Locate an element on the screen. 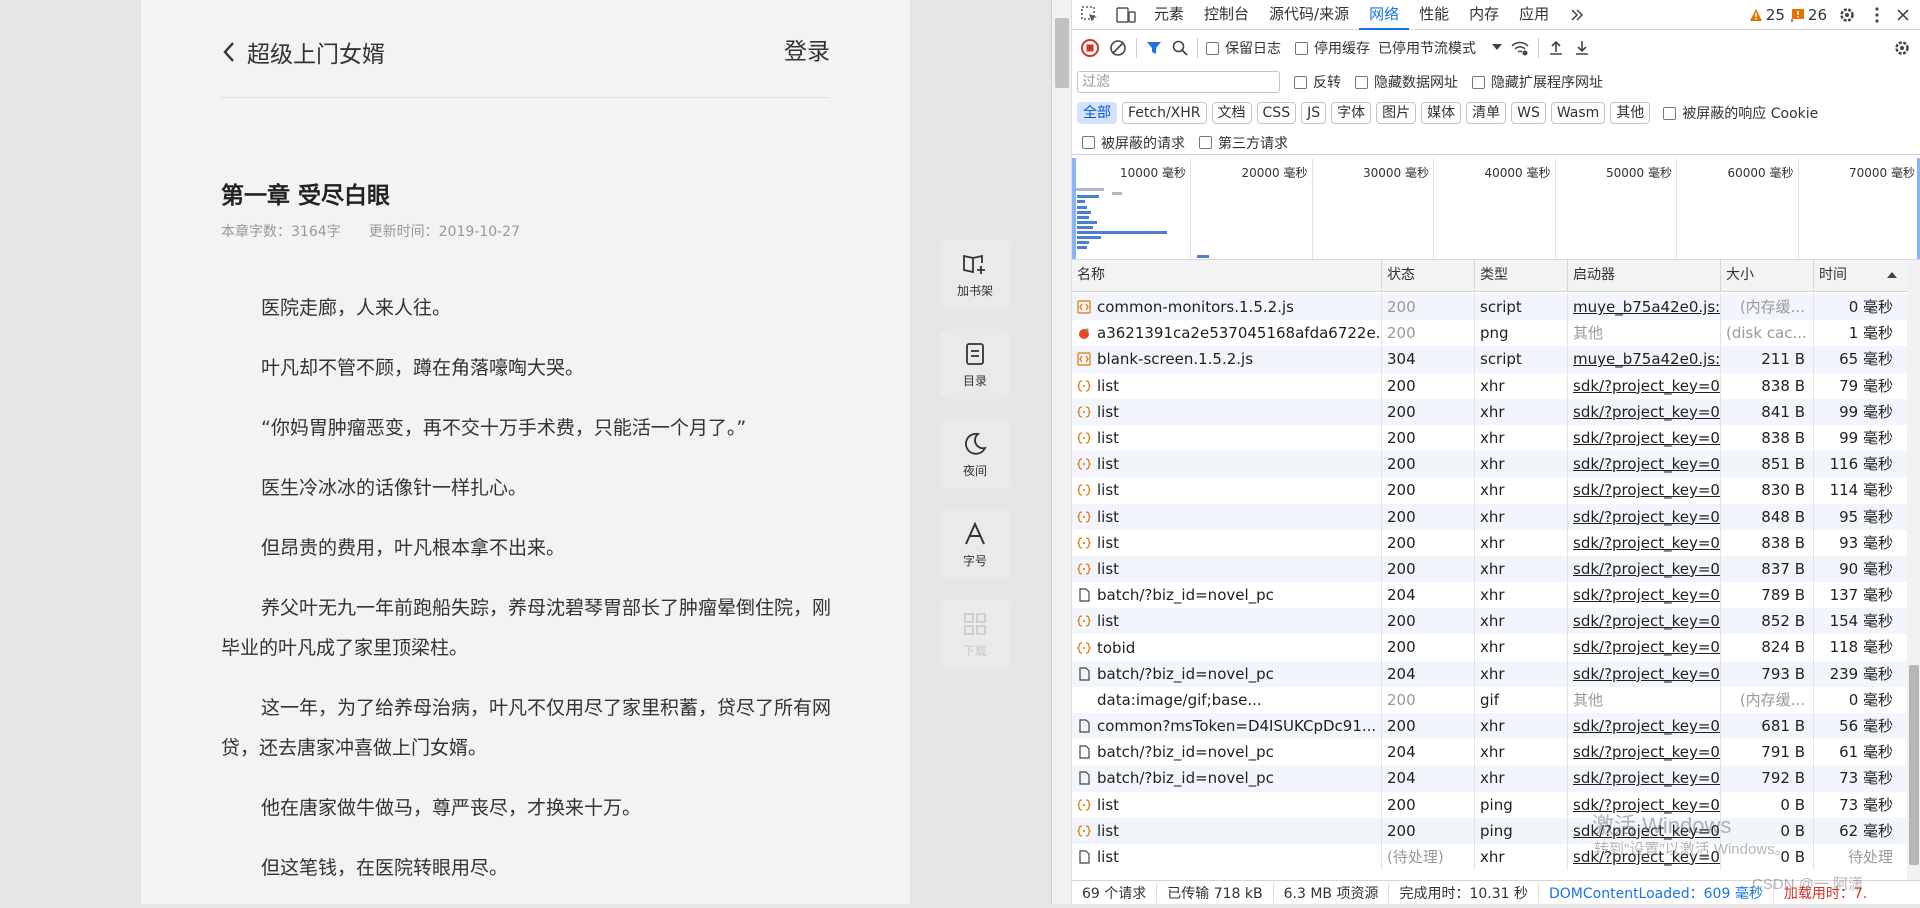 This screenshot has height=908, width=1920. disable-cache-checkbox: 停用缓存 is located at coordinates (1332, 48).